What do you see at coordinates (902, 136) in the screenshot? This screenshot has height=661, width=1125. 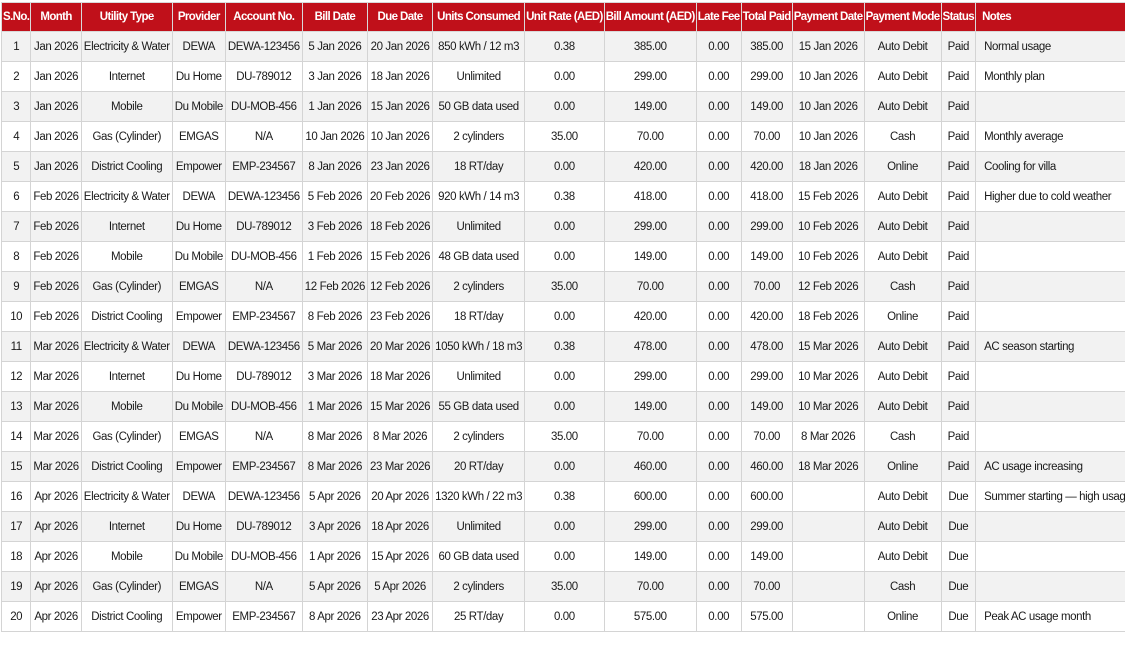 I see `cell-payment-mode: Cash` at bounding box center [902, 136].